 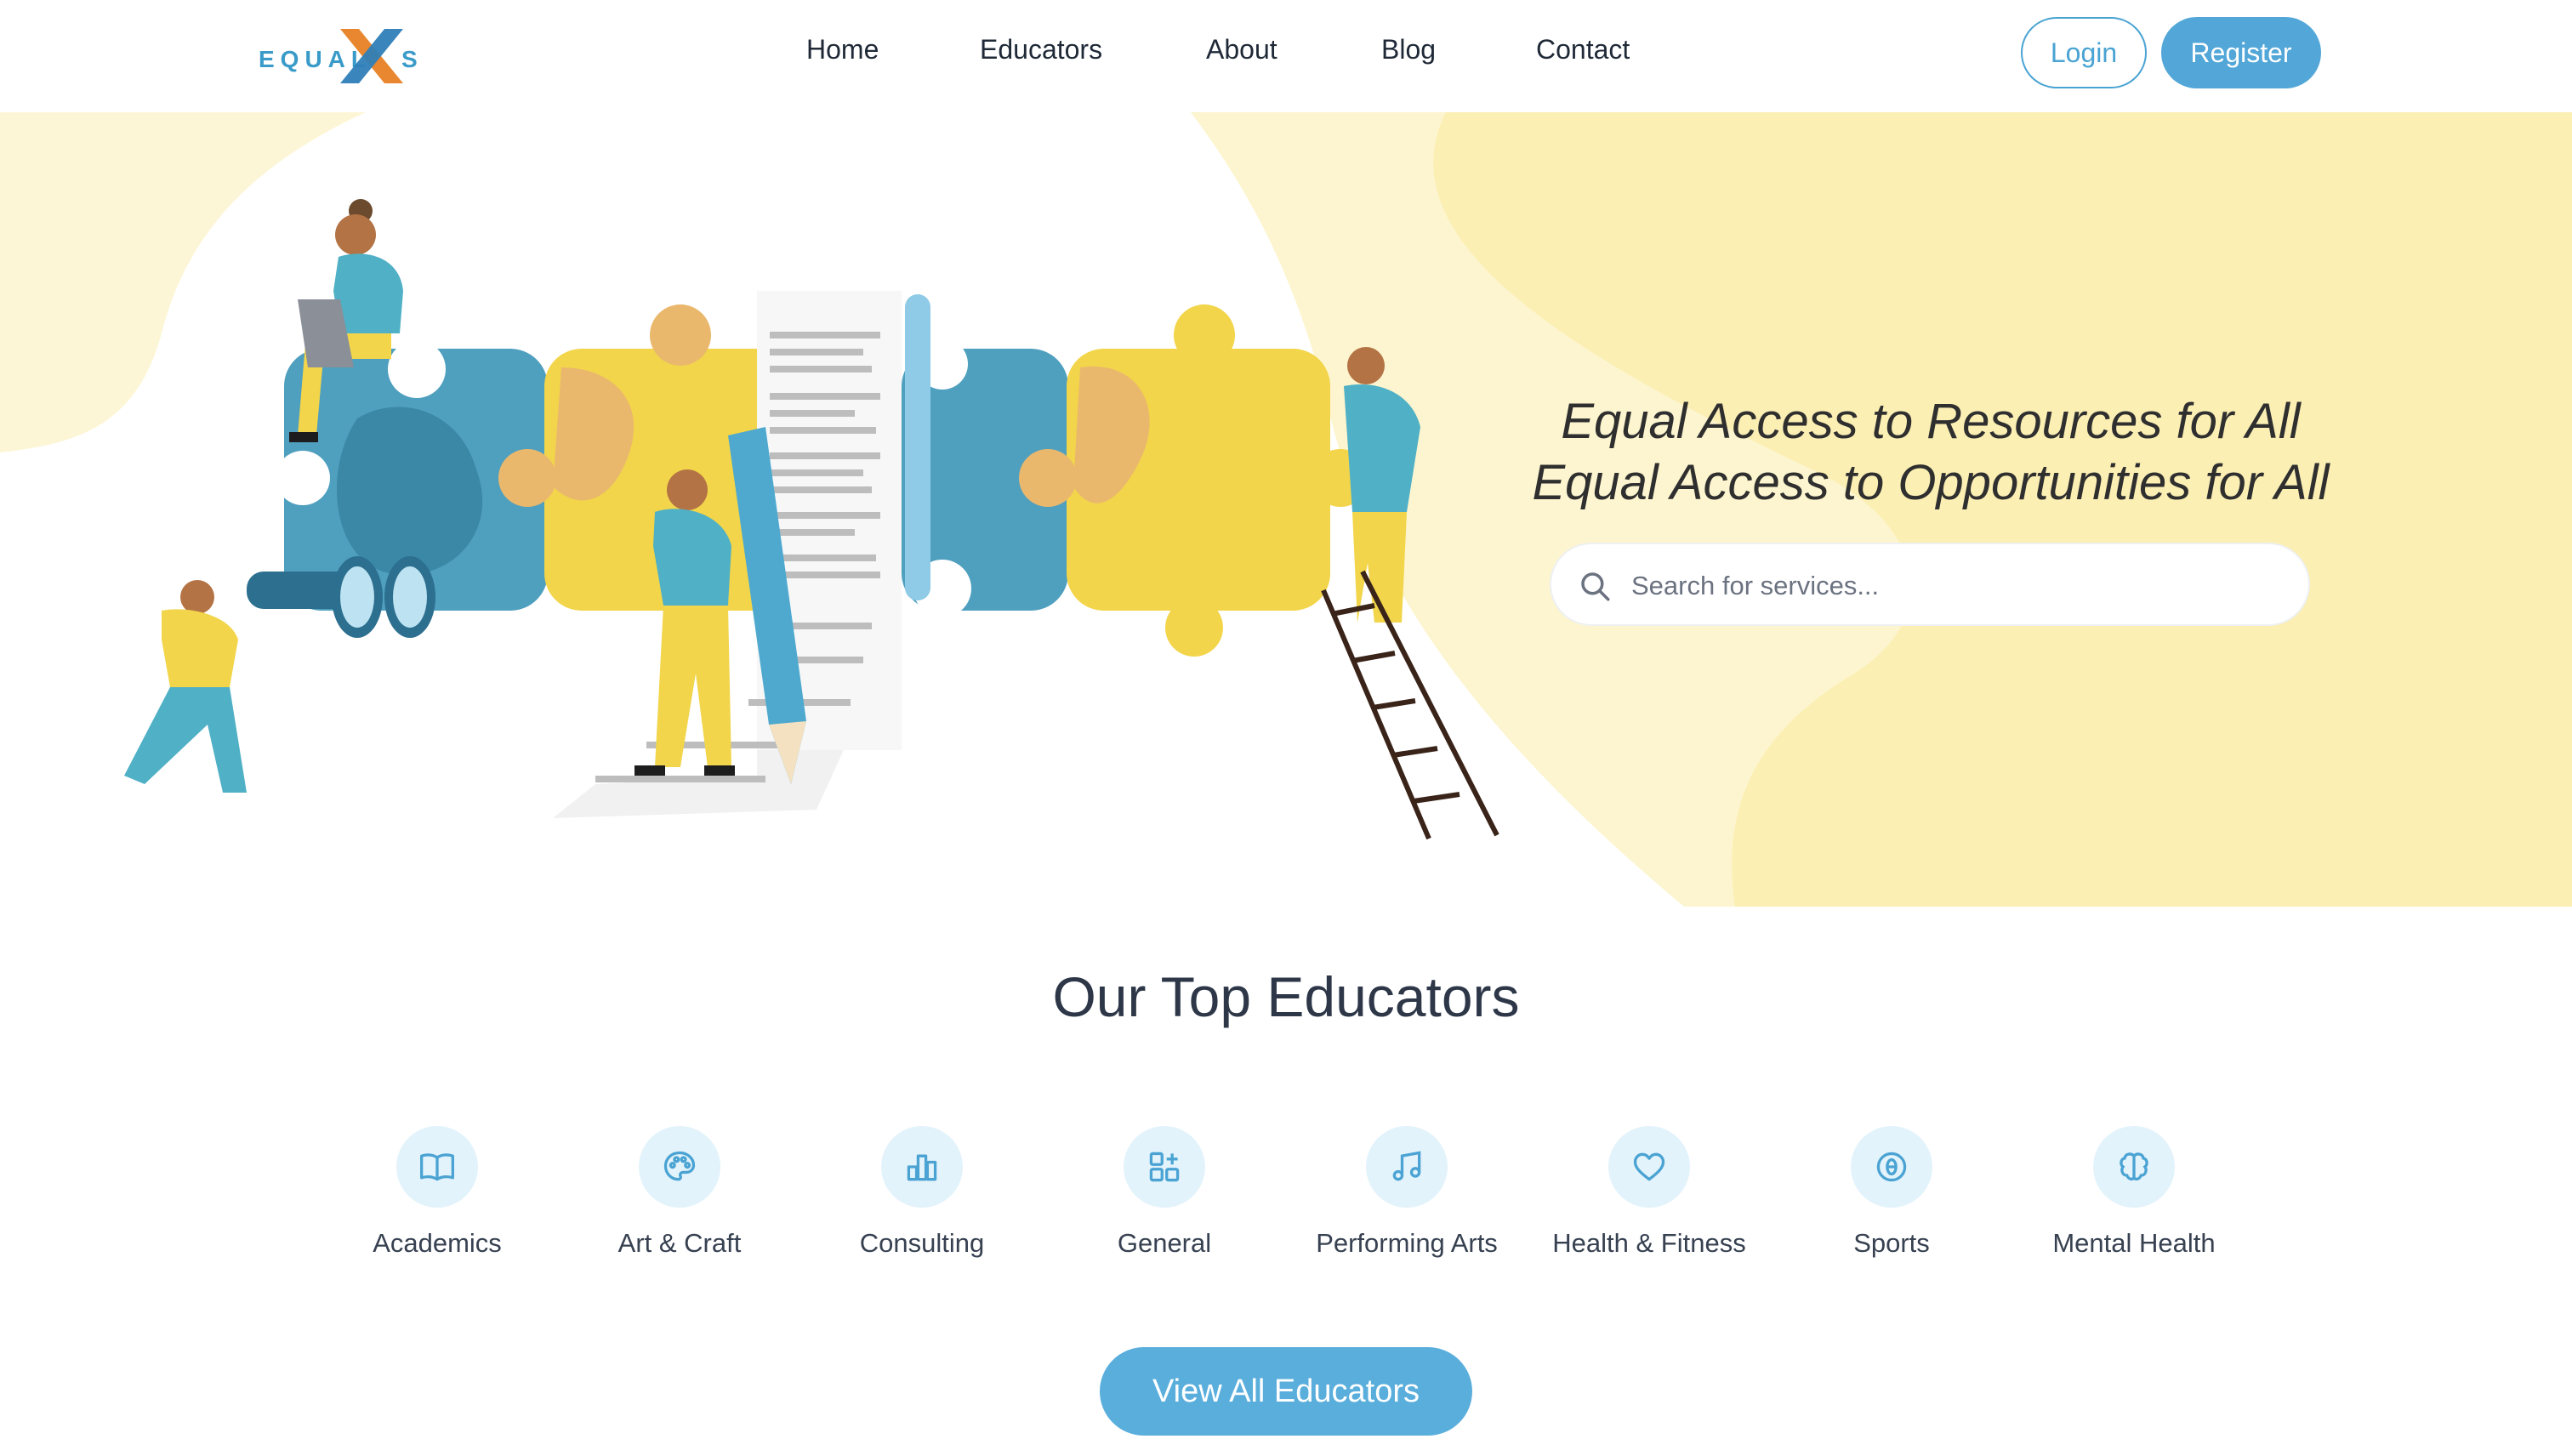 I want to click on nav-educators: Educators, so click(x=1041, y=49).